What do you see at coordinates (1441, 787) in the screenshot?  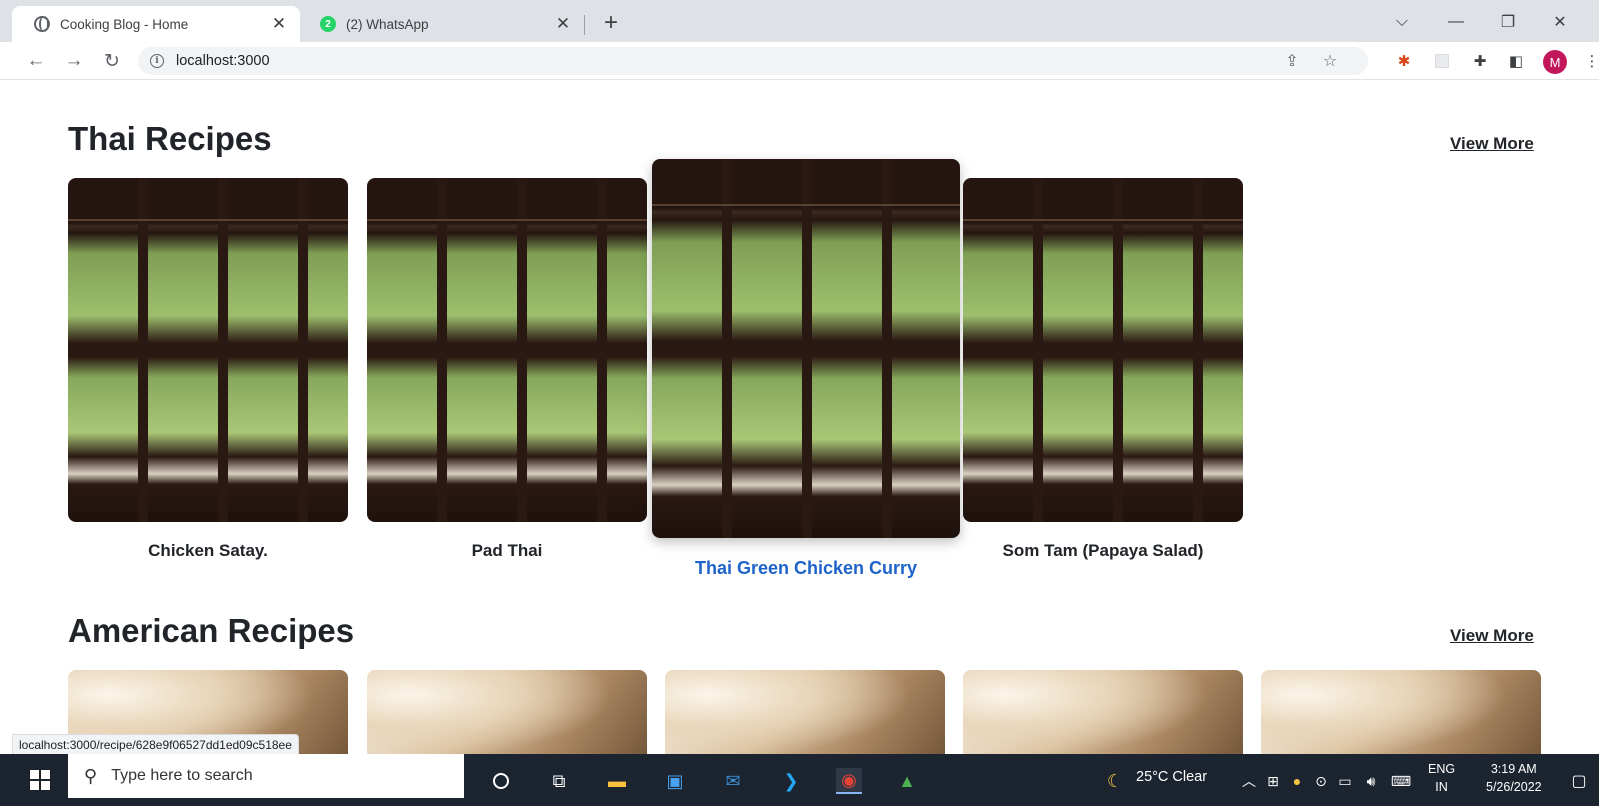 I see `region-code: IN` at bounding box center [1441, 787].